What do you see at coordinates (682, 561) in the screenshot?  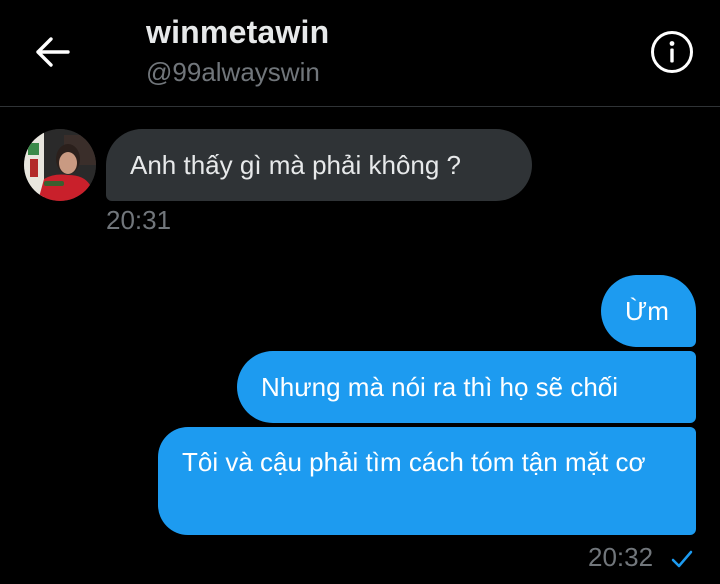 I see `checkmark-icon` at bounding box center [682, 561].